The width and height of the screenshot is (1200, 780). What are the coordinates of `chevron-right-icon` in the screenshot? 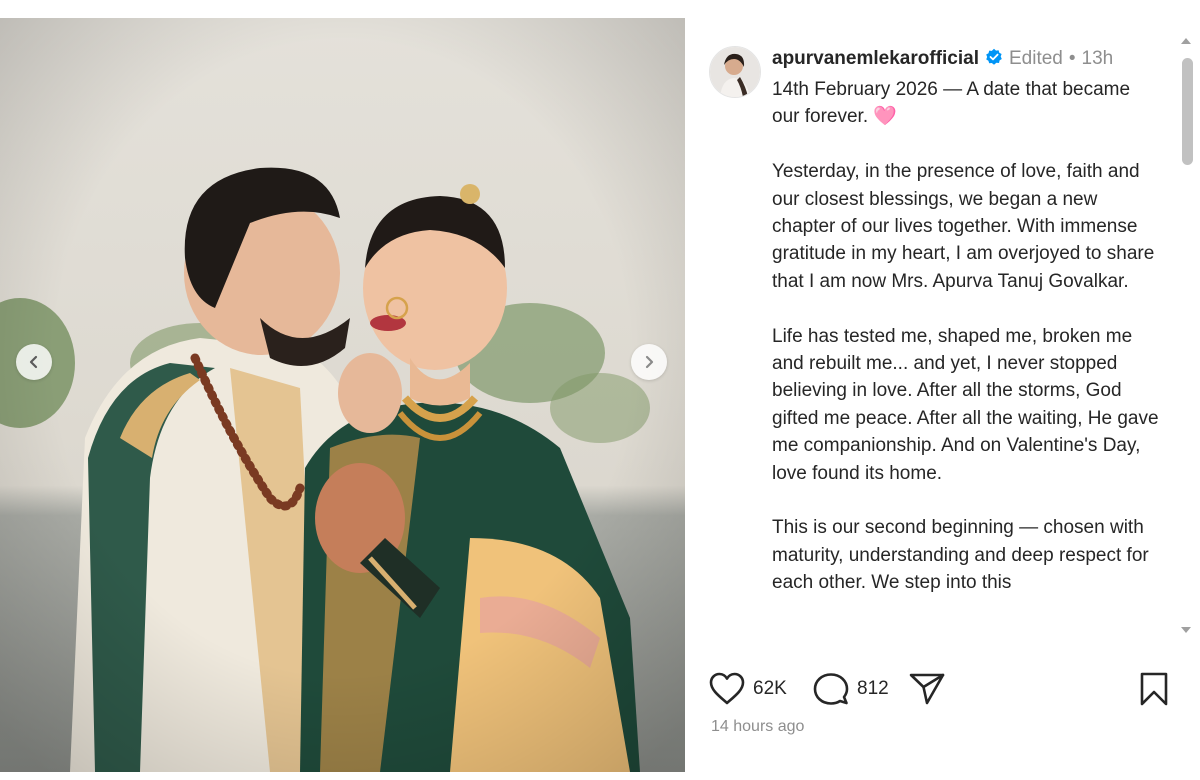 It's located at (649, 362).